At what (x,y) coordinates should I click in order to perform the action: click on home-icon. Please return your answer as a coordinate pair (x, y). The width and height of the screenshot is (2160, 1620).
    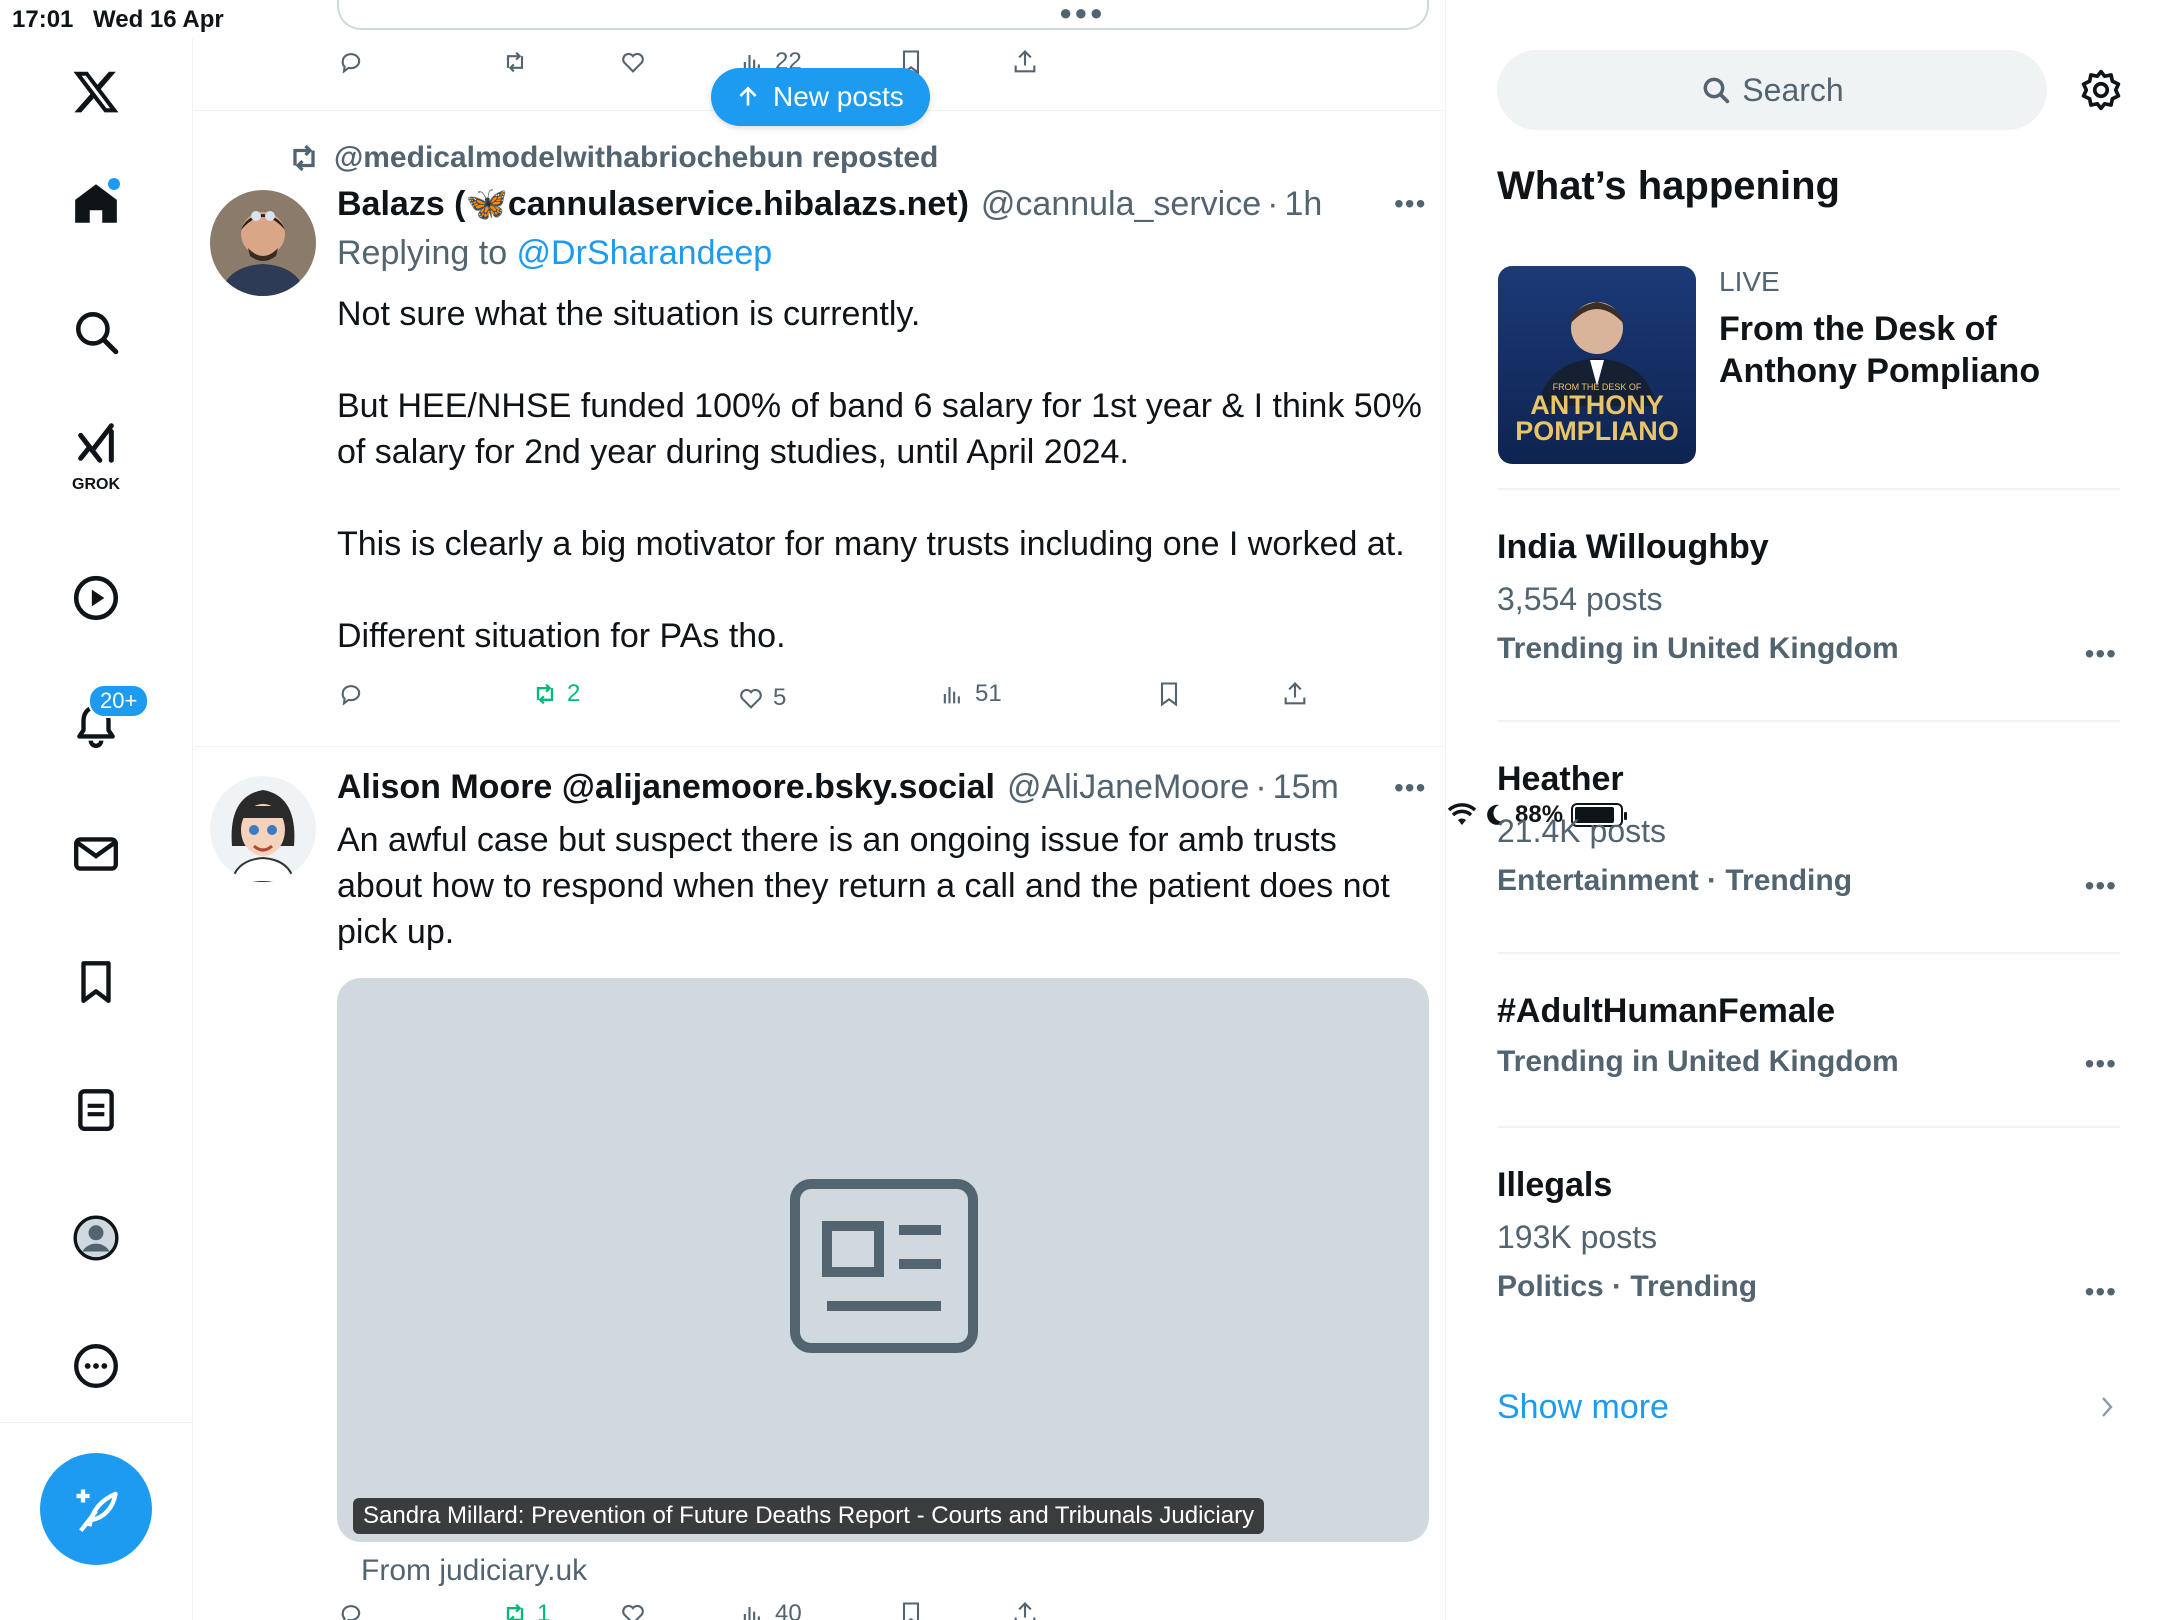
    Looking at the image, I should click on (96, 204).